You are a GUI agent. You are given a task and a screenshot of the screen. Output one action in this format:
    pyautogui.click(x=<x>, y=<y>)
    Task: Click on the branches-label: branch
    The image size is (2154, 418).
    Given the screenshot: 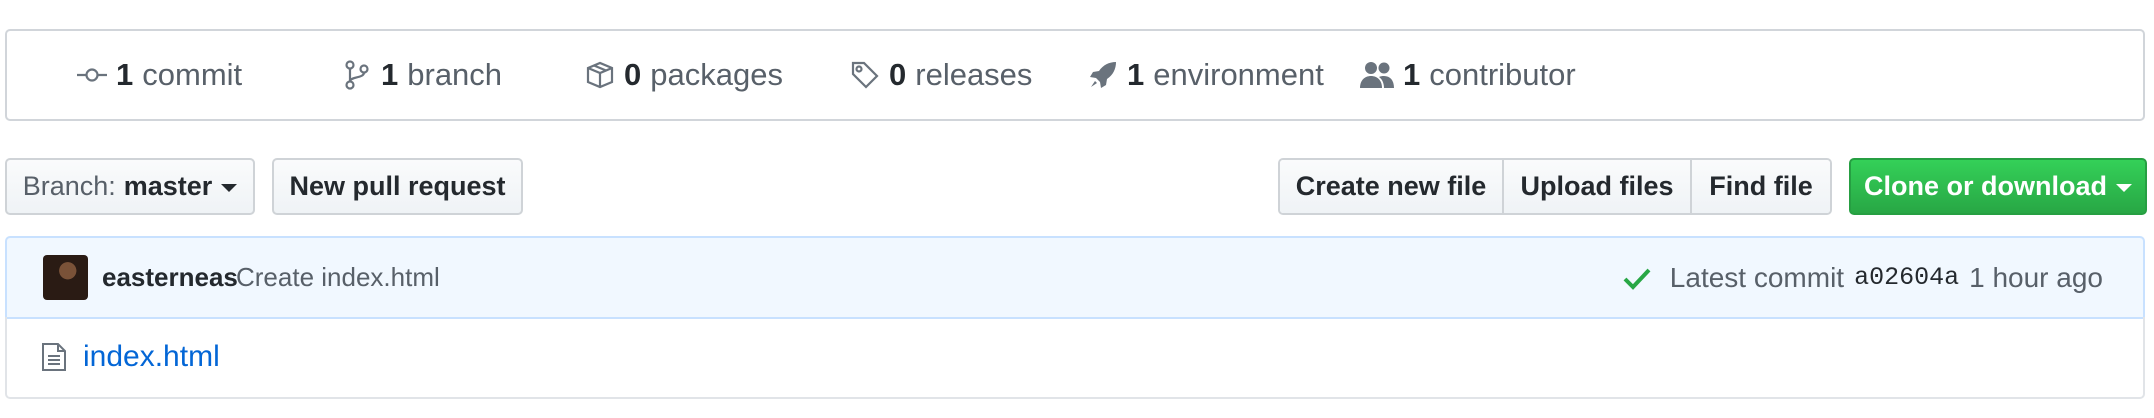 What is the action you would take?
    pyautogui.click(x=455, y=74)
    